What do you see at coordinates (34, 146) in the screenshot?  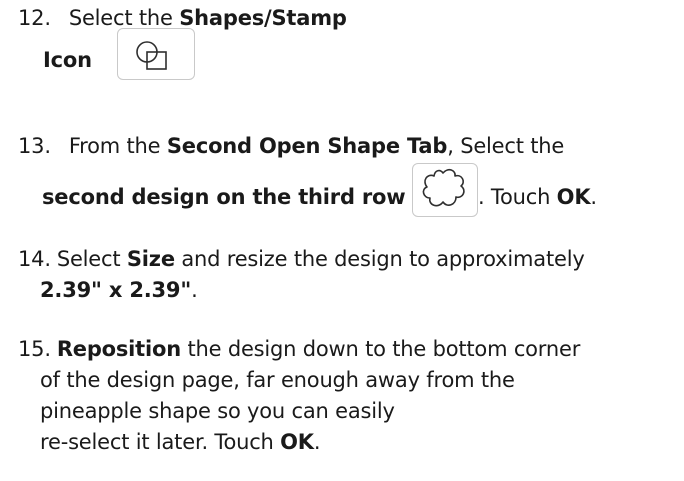 I see `step-number: 13.` at bounding box center [34, 146].